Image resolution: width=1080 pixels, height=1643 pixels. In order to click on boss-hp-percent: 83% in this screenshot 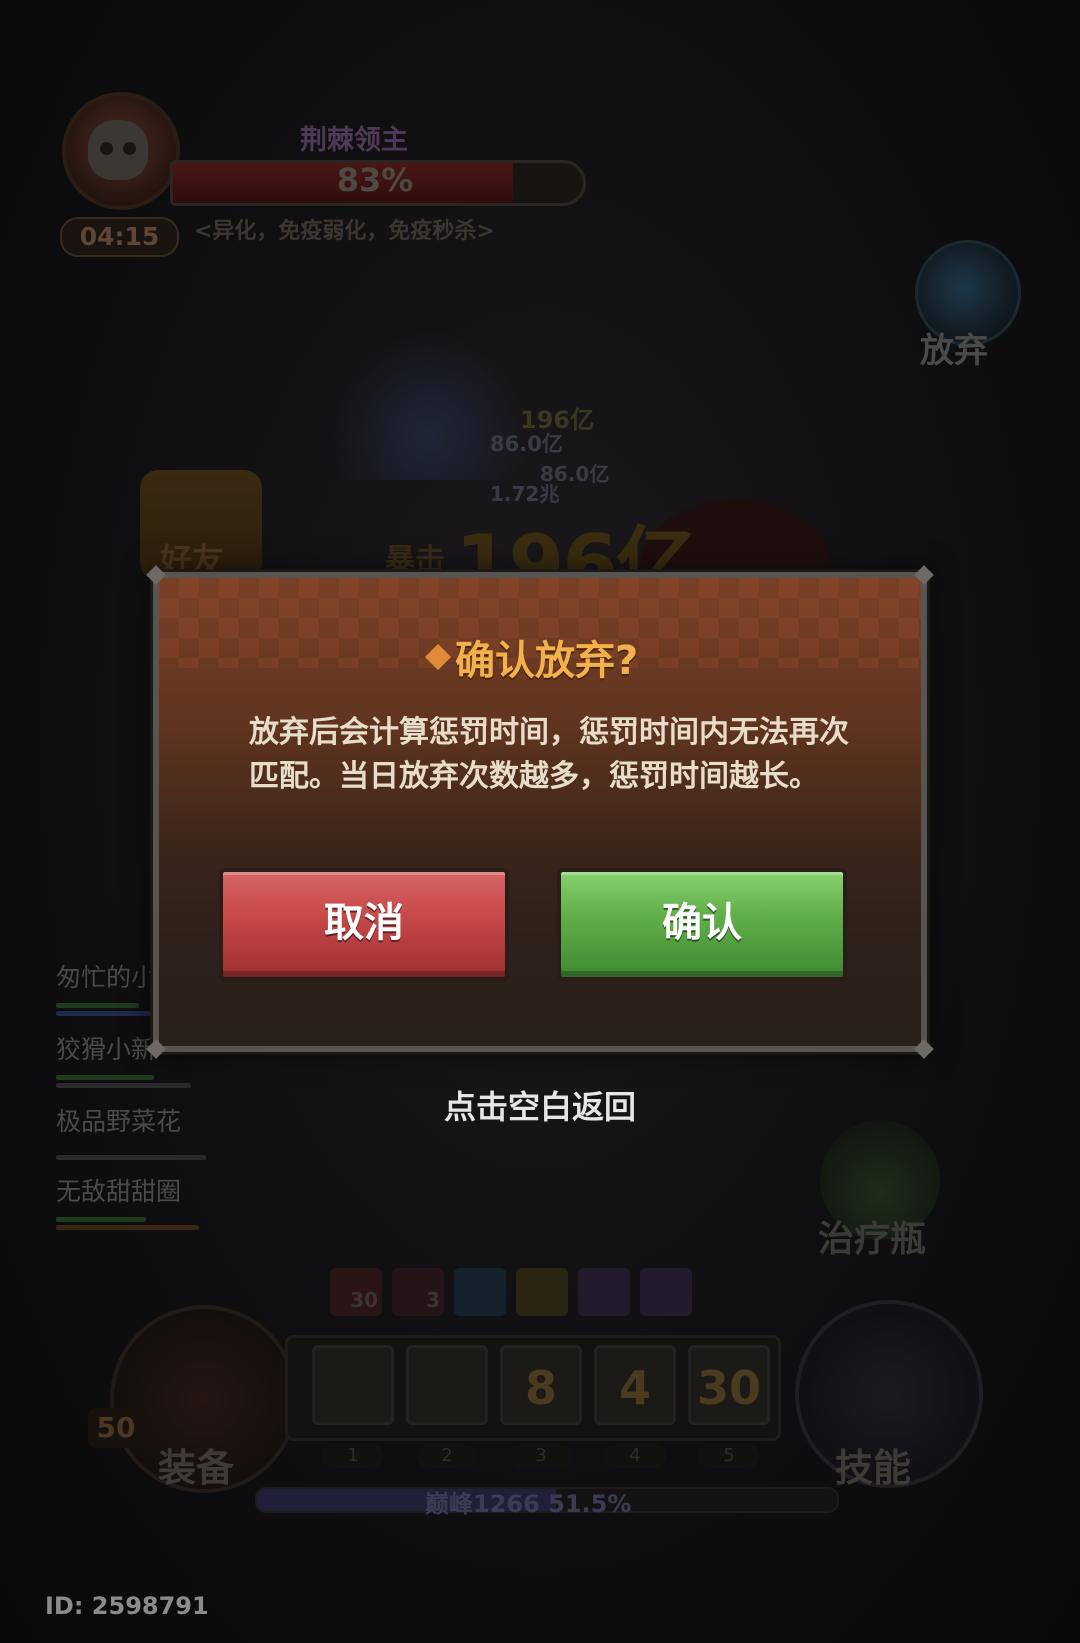, I will do `click(375, 180)`.